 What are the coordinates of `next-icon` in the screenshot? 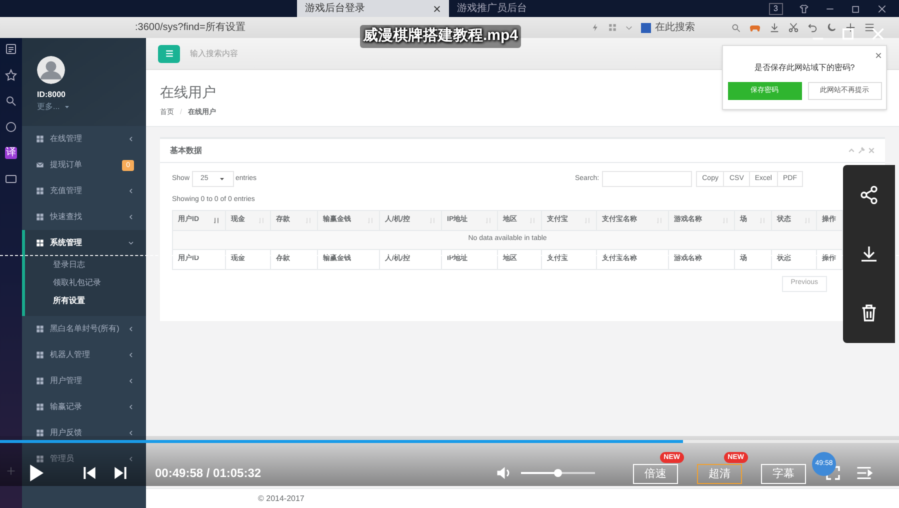 It's located at (120, 473).